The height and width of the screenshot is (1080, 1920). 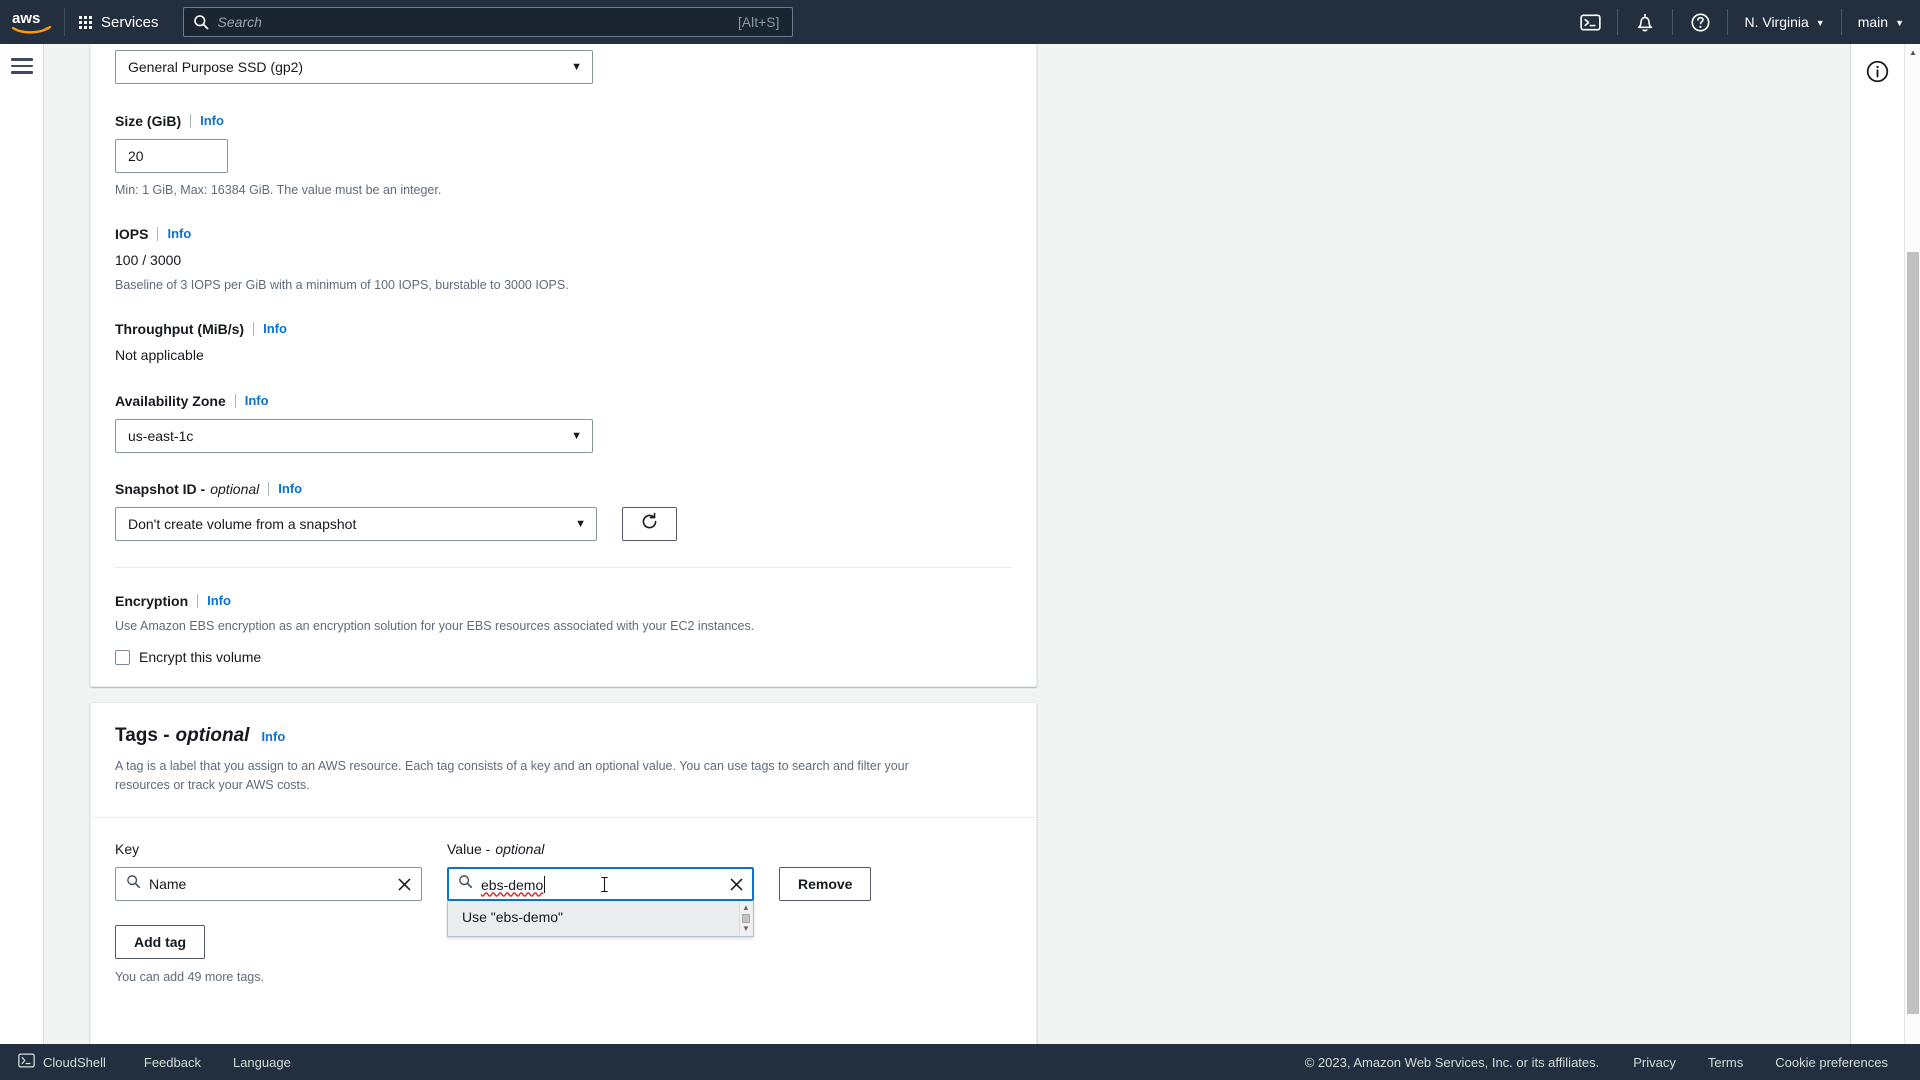 I want to click on question-circle-icon, so click(x=1700, y=22).